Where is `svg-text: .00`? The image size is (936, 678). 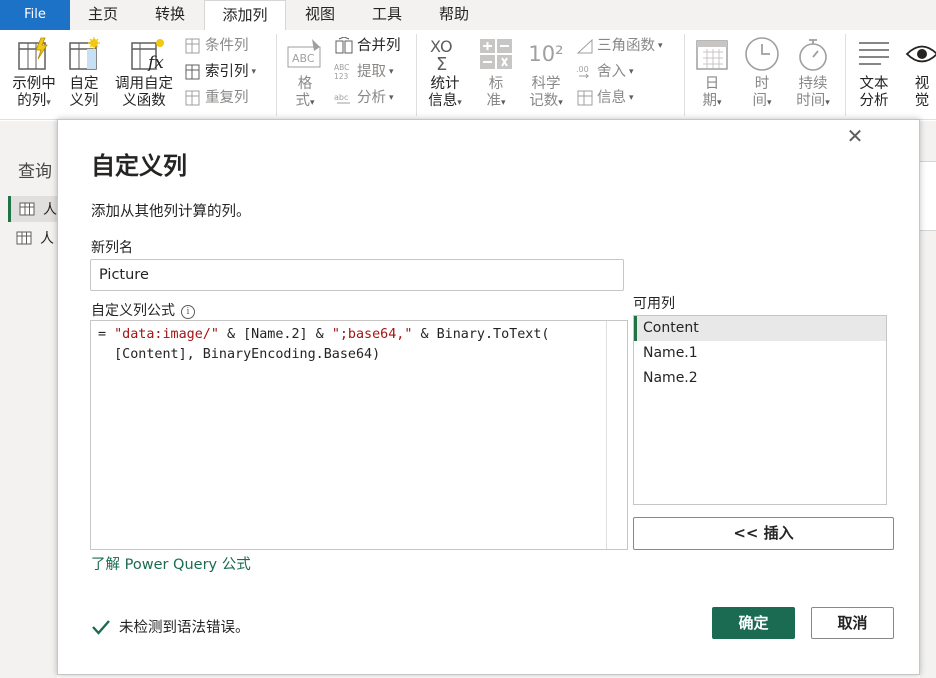 svg-text: .00 is located at coordinates (582, 69).